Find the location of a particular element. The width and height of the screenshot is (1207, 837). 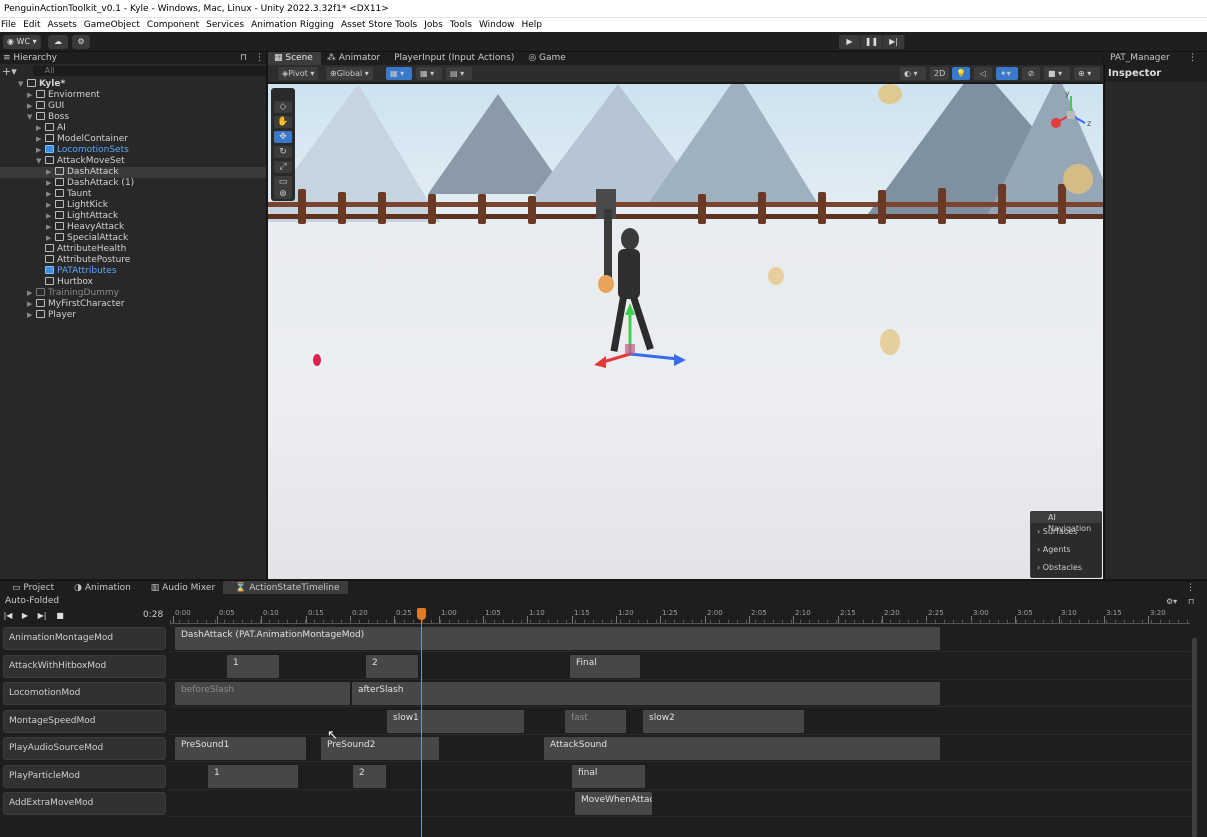

tab-animation: ◑ Animation is located at coordinates (100, 587).